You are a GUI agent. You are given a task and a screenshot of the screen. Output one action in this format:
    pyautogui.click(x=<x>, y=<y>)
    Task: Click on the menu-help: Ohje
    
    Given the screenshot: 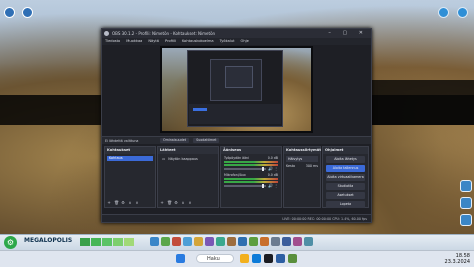 What is the action you would take?
    pyautogui.click(x=244, y=41)
    